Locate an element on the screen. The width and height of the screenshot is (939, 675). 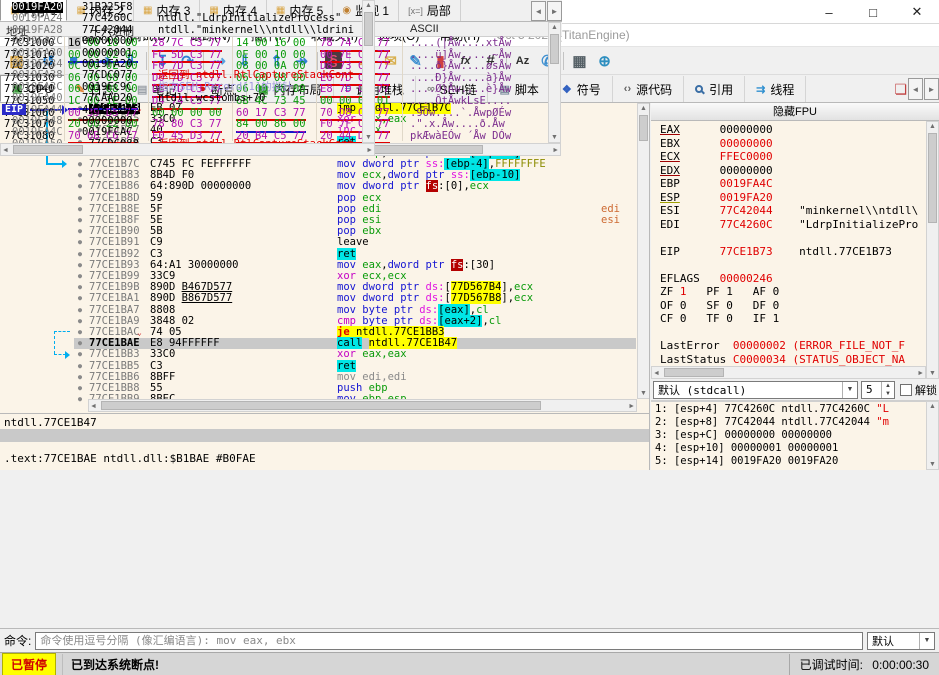
maximize-button: □ is located at coordinates (873, 12).